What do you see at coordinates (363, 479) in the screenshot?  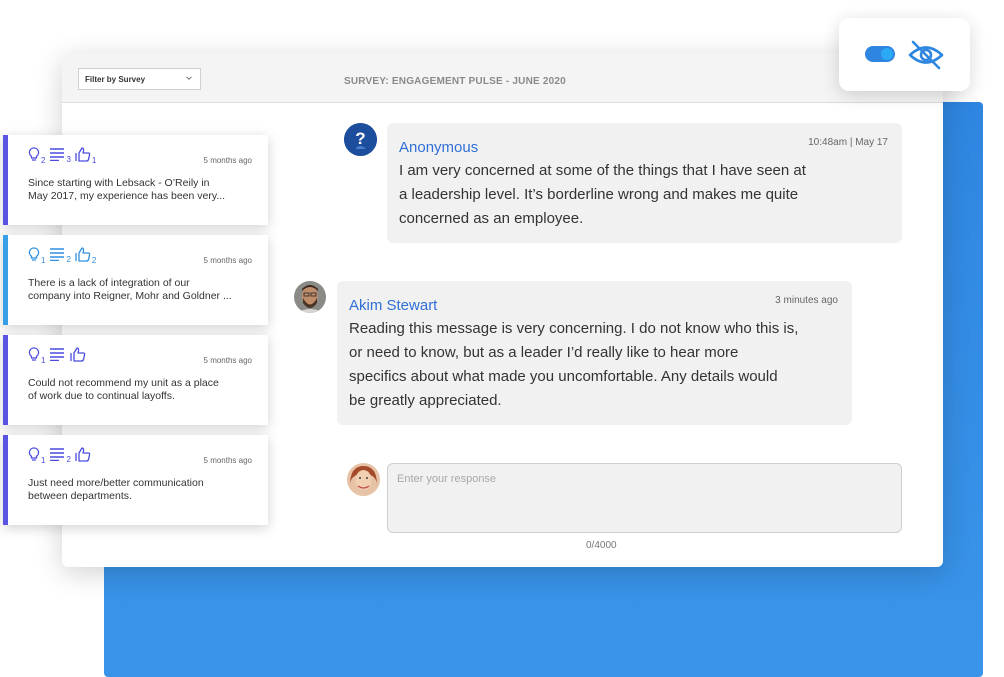 I see `current-user-avatar` at bounding box center [363, 479].